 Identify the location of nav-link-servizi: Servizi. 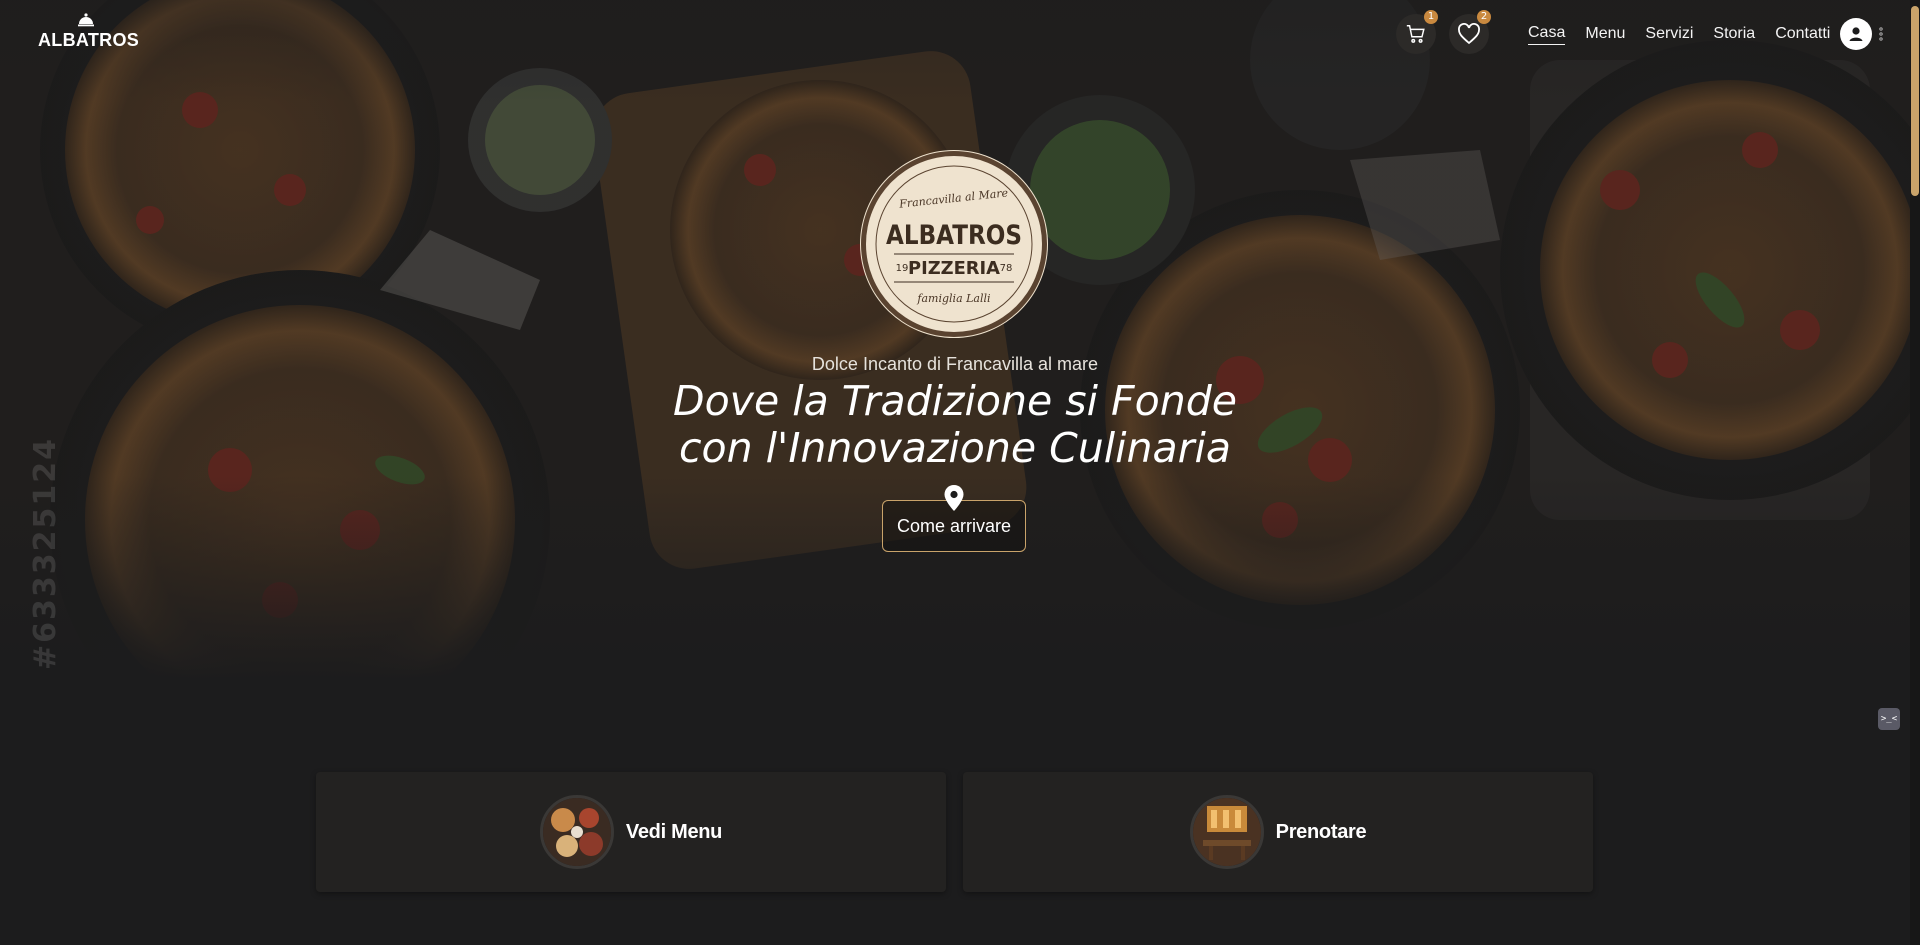
(1669, 35).